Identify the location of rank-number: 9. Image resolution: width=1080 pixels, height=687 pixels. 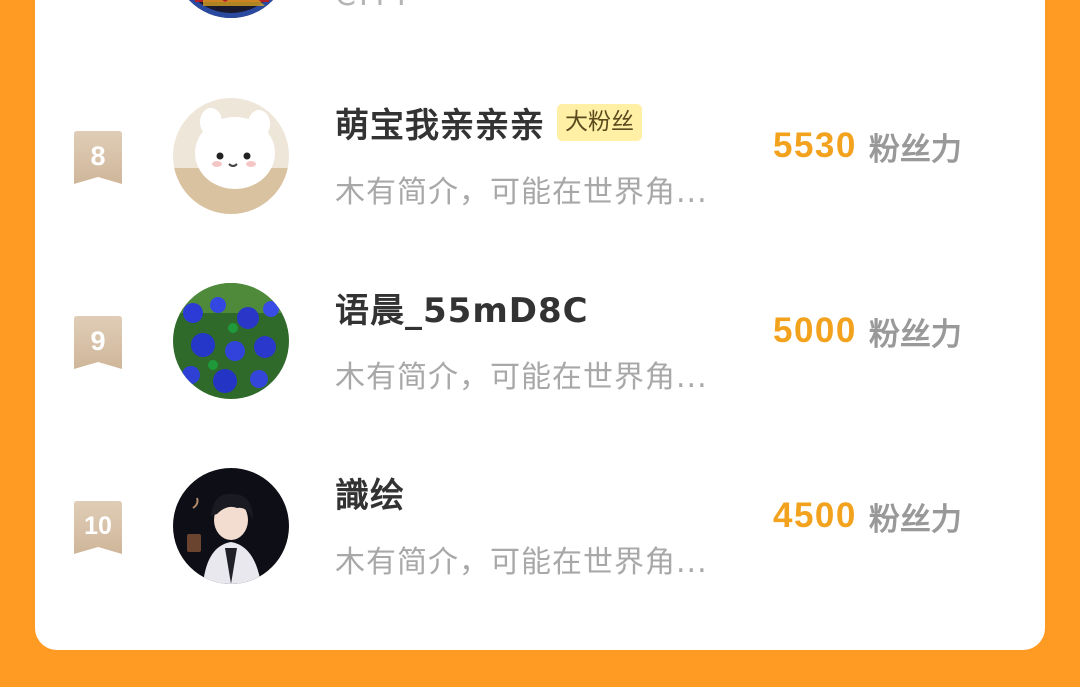
(98, 341).